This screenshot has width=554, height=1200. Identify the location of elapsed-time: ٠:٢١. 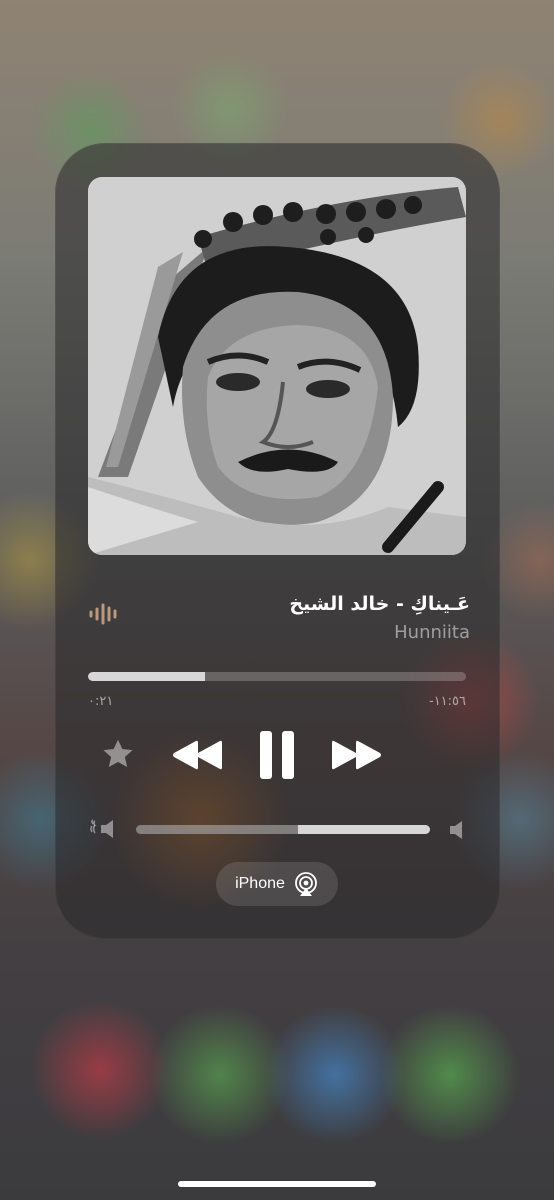
(101, 701).